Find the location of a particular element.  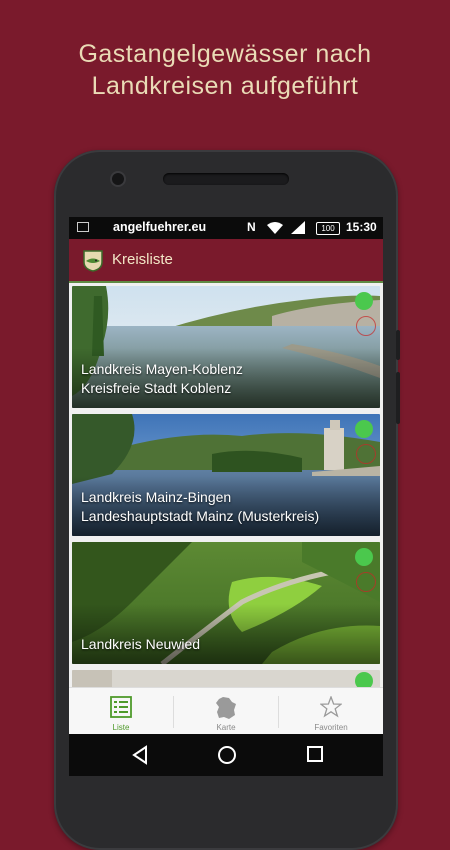

image-notification-icon is located at coordinates (83, 227).